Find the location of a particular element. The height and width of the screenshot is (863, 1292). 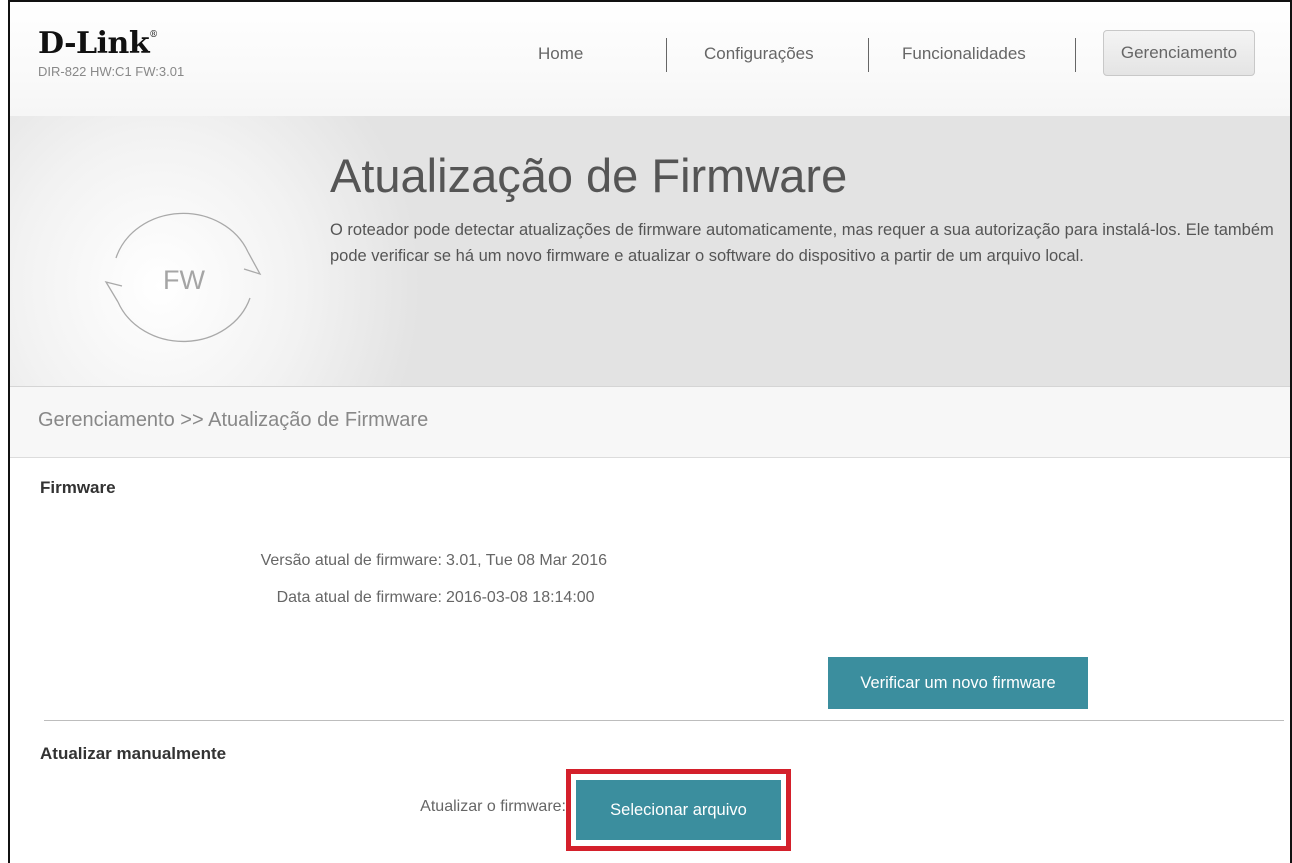

breadcrumb-bar: Gerenciamento >> Atualização de Firmware is located at coordinates (650, 422).